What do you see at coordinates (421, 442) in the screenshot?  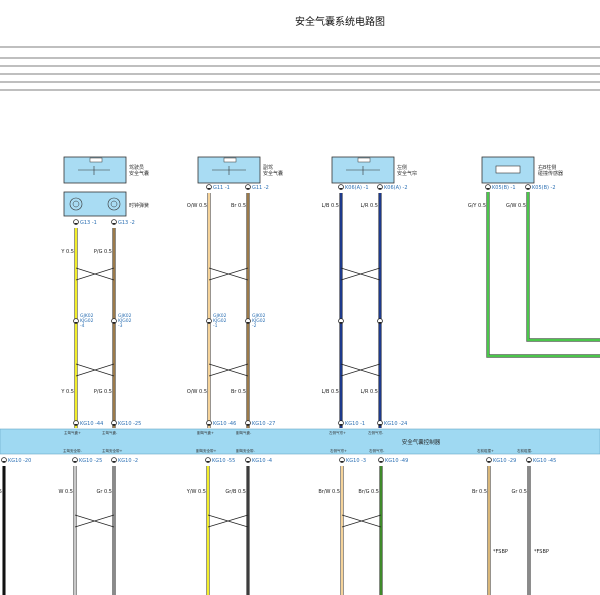 I see `module-name: 安全气囊控制器` at bounding box center [421, 442].